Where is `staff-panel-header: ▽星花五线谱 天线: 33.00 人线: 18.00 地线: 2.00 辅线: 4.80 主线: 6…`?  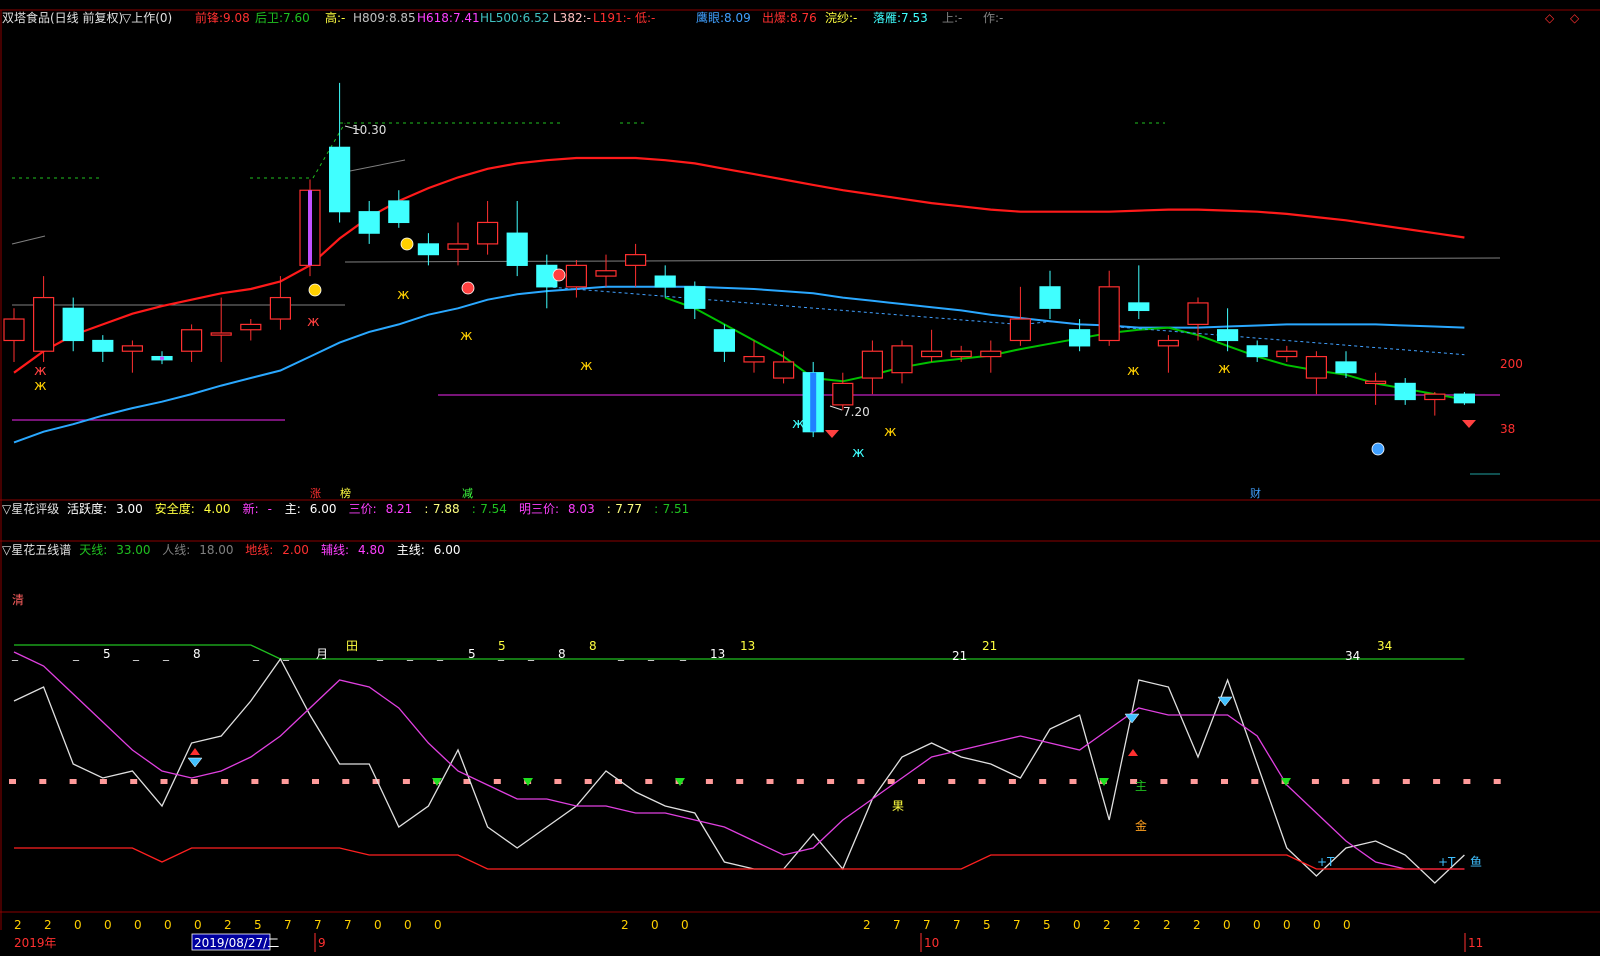
staff-panel-header: ▽星花五线谱 天线: 33.00 人线: 18.00 地线: 2.00 辅线: 4.80 主线: 6… is located at coordinates (231, 549).